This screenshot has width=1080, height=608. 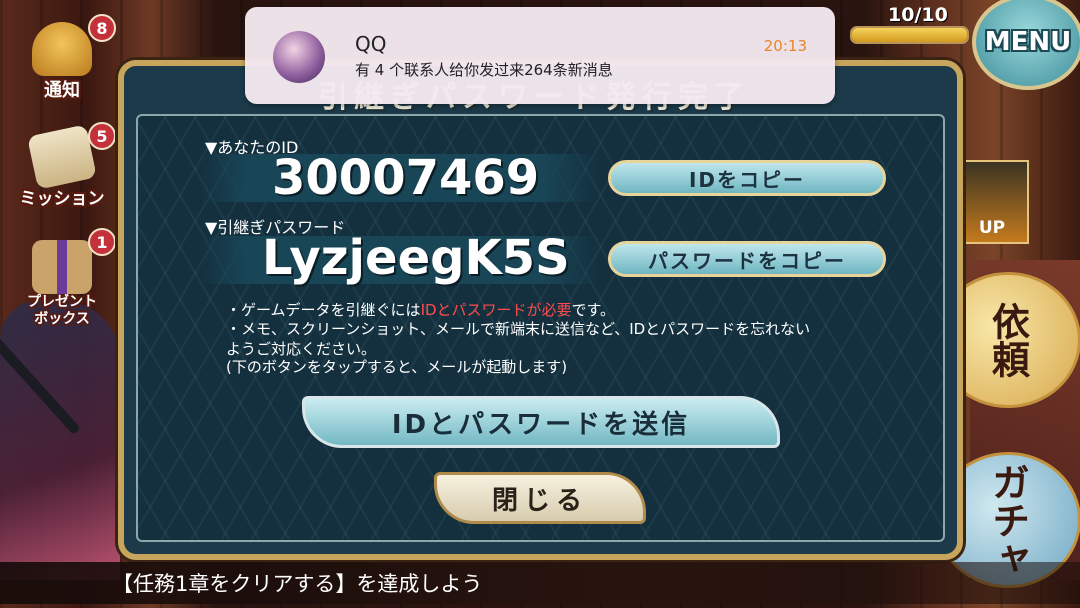 What do you see at coordinates (62, 157) in the screenshot?
I see `scroll-icon` at bounding box center [62, 157].